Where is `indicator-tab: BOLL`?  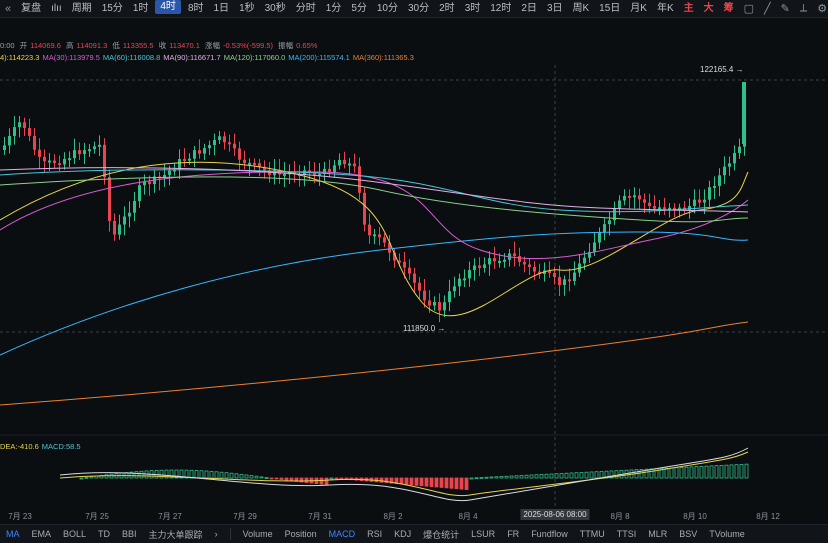
indicator-tab: BOLL is located at coordinates (74, 534).